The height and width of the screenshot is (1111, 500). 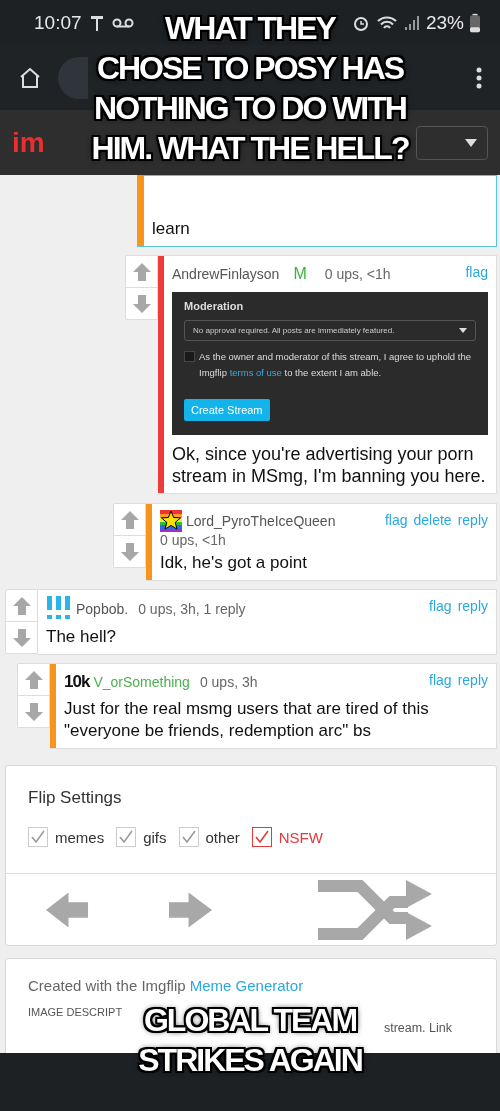 What do you see at coordinates (102, 609) in the screenshot?
I see `username: Popbob.` at bounding box center [102, 609].